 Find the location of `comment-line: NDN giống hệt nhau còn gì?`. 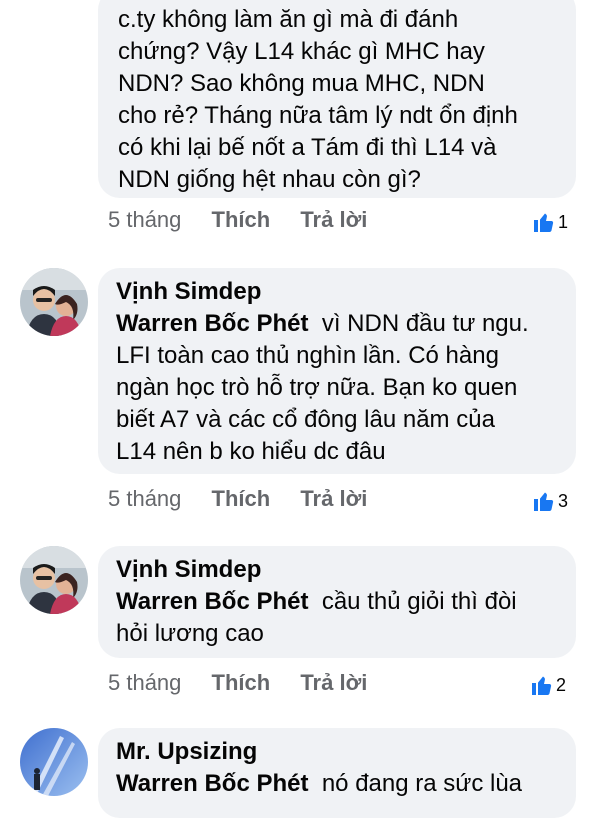

comment-line: NDN giống hệt nhau còn gì? is located at coordinates (269, 179).